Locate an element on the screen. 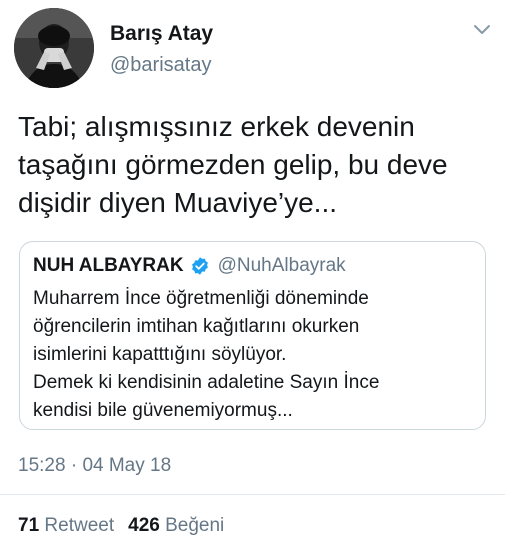  tweet-line: Tabi; alışmışsınız erkek devenin is located at coordinates (216, 126).